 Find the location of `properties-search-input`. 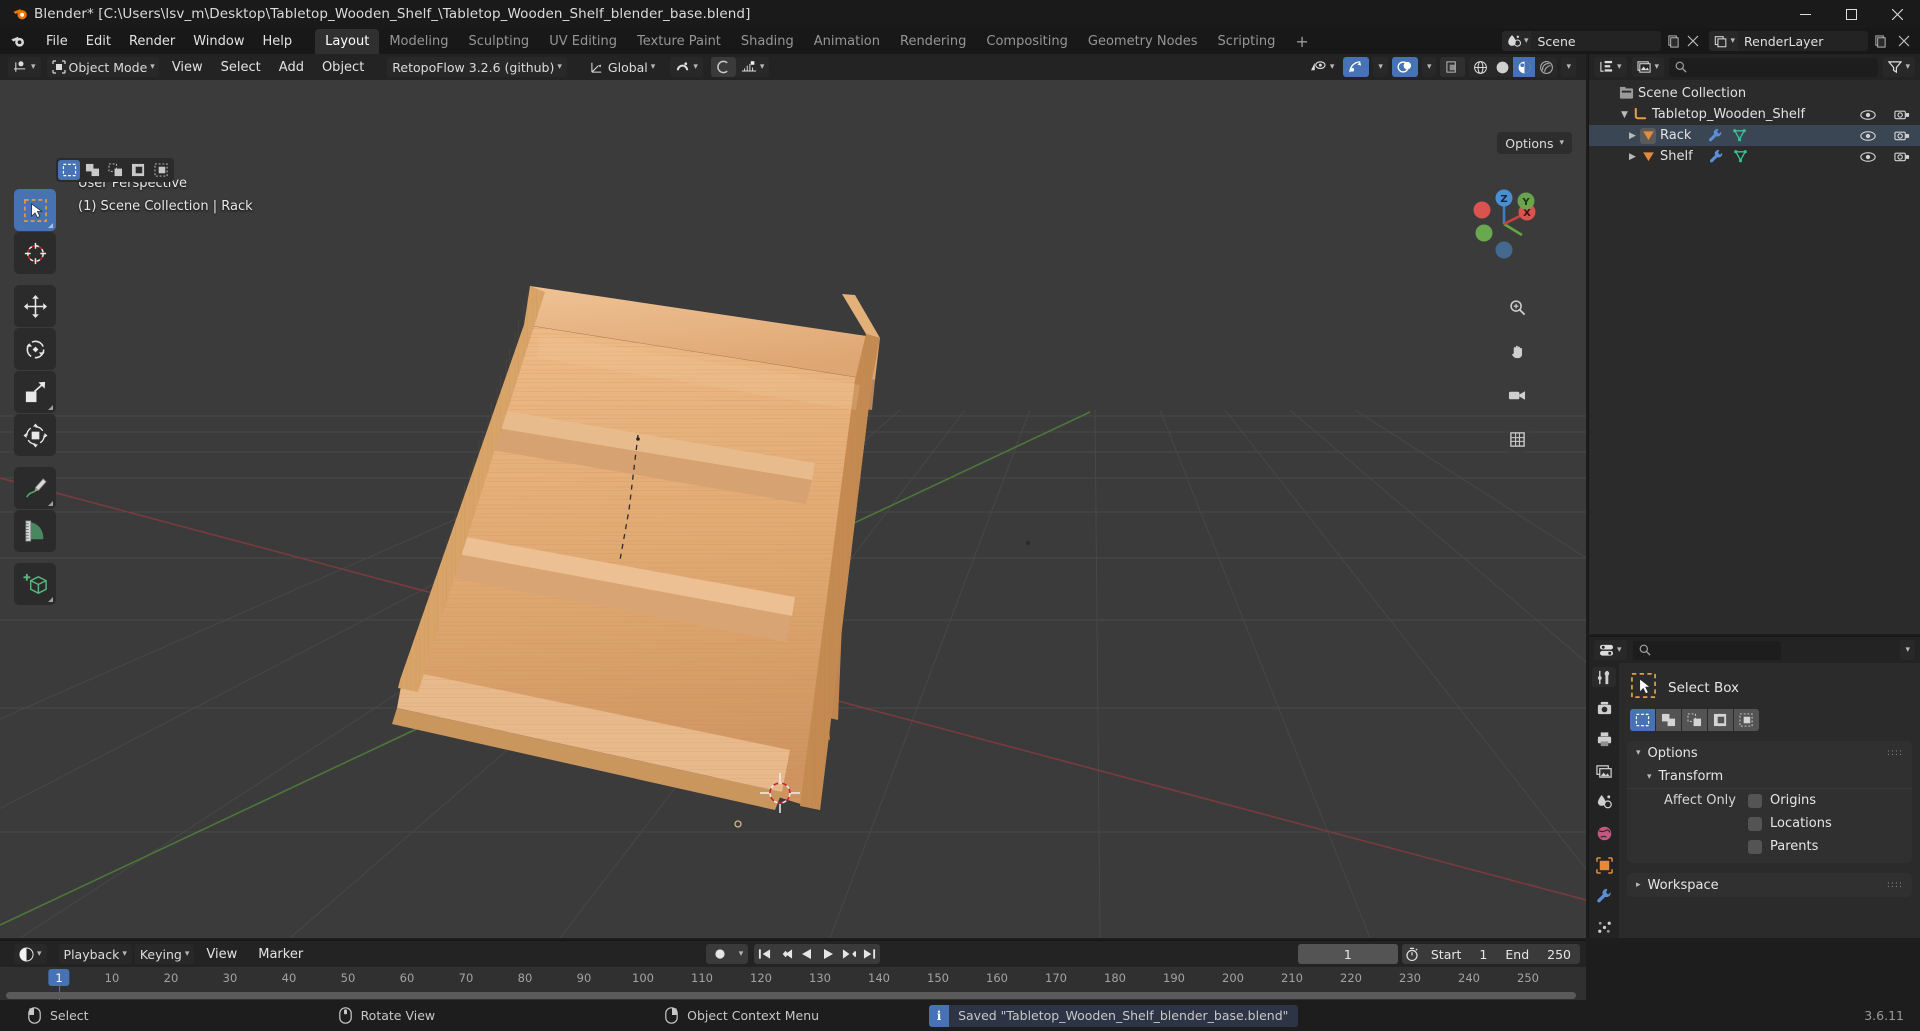

properties-search-input is located at coordinates (1706, 650).